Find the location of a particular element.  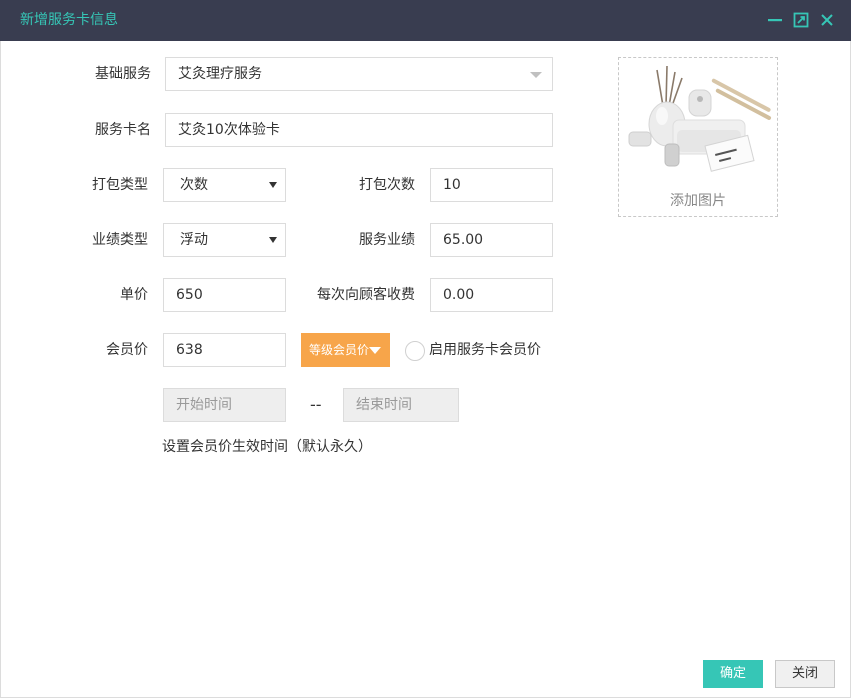

title-bar: 新增服务卡信息 is located at coordinates (425, 20).